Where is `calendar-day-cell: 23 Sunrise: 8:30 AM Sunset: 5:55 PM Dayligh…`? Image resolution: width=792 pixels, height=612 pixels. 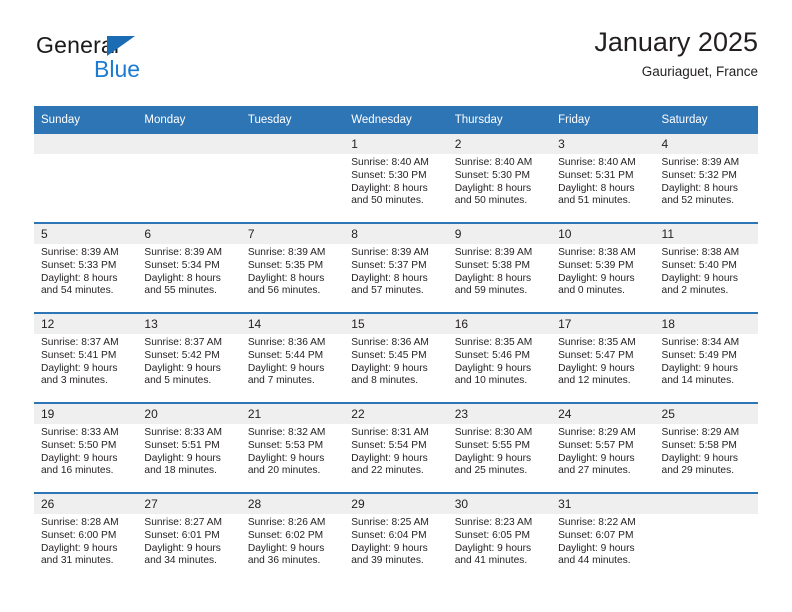 calendar-day-cell: 23 Sunrise: 8:30 AM Sunset: 5:55 PM Dayligh… is located at coordinates (499, 447).